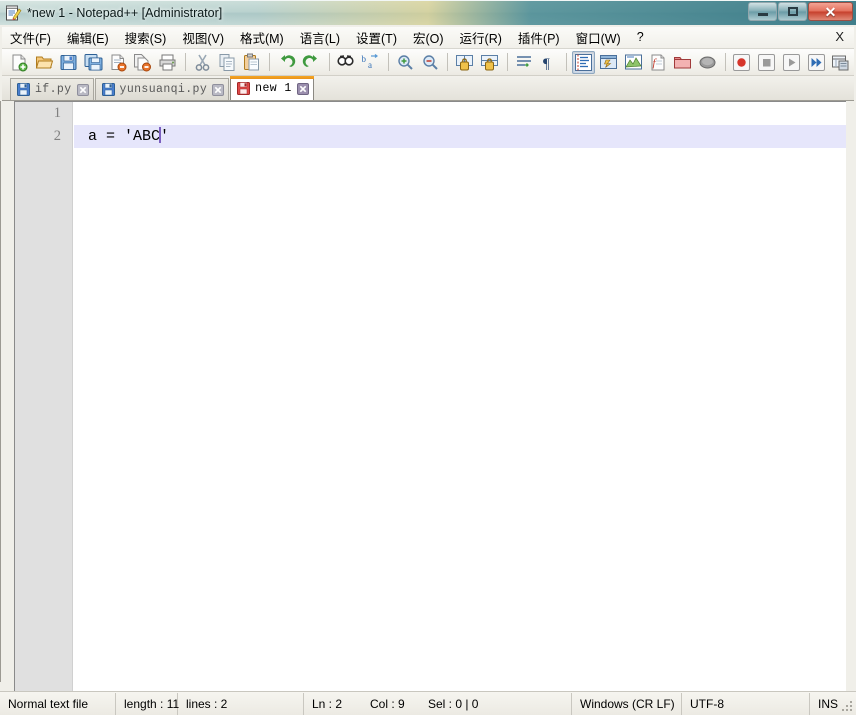  I want to click on close-file-icon, so click(119, 62).